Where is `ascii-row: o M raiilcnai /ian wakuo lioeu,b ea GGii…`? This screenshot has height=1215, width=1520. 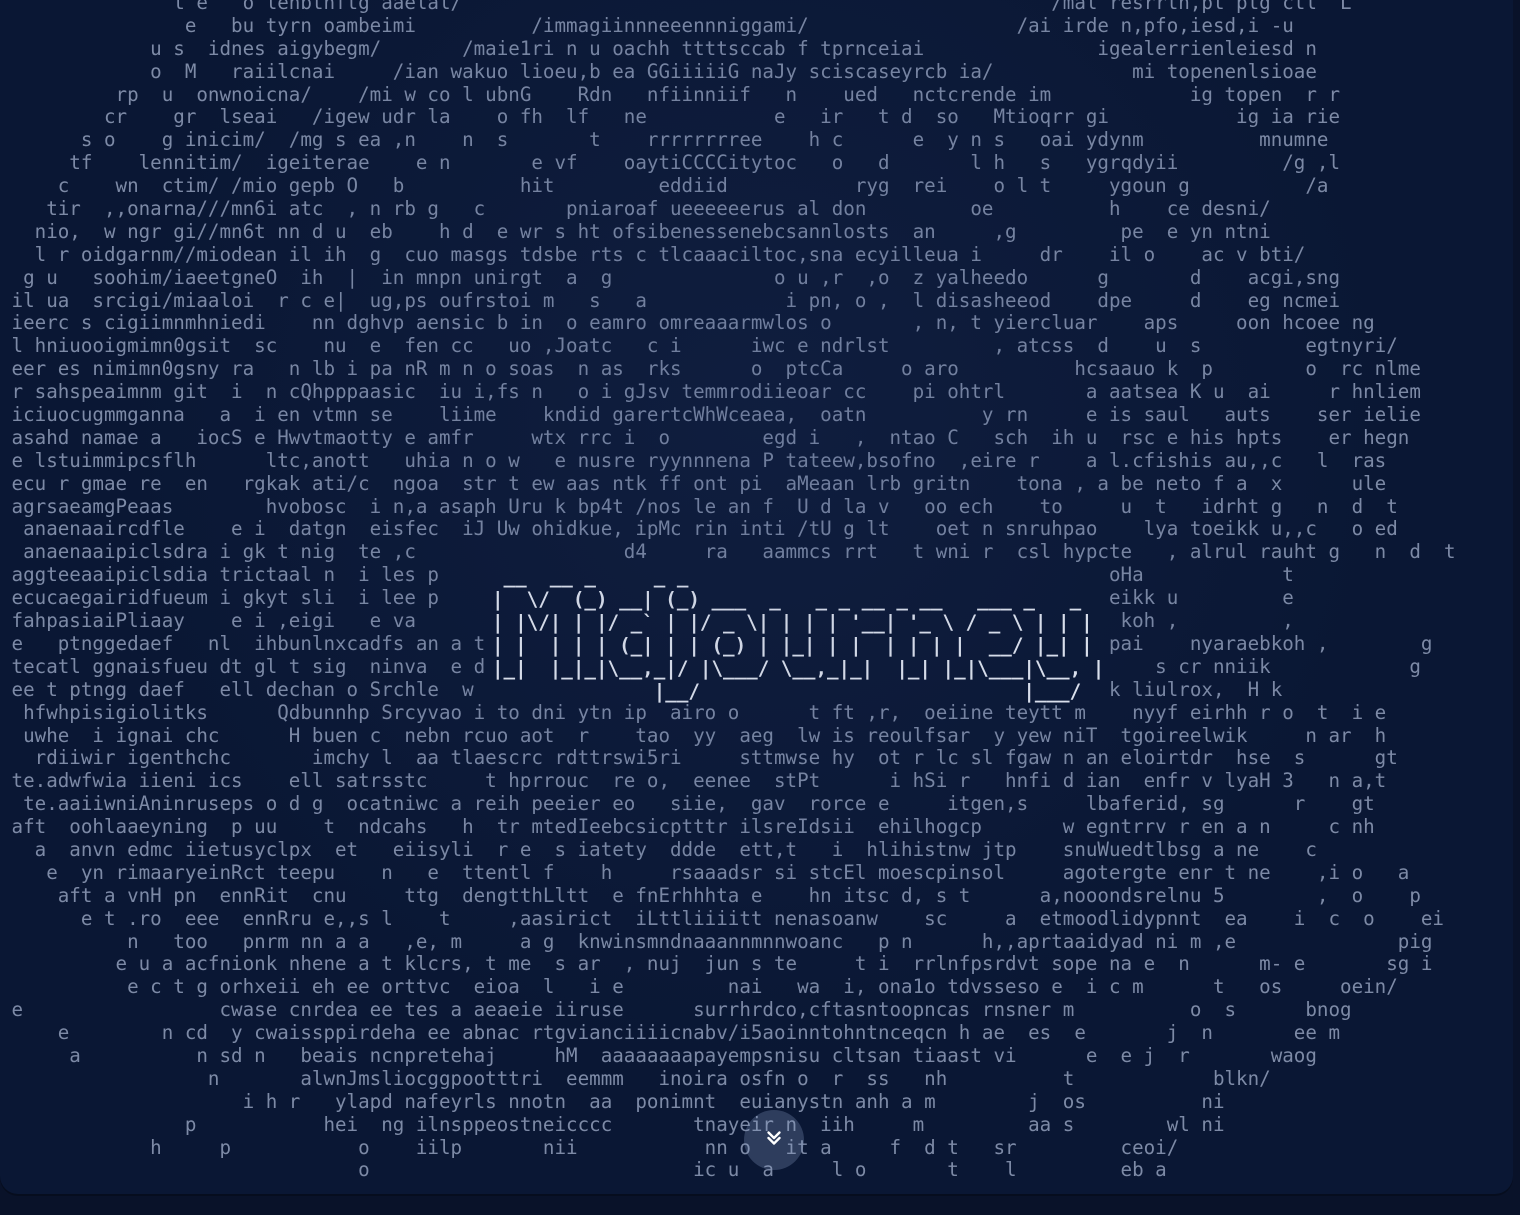 ascii-row: o M raiilcnai /ian wakuo lioeu,b ea GGii… is located at coordinates (658, 71).